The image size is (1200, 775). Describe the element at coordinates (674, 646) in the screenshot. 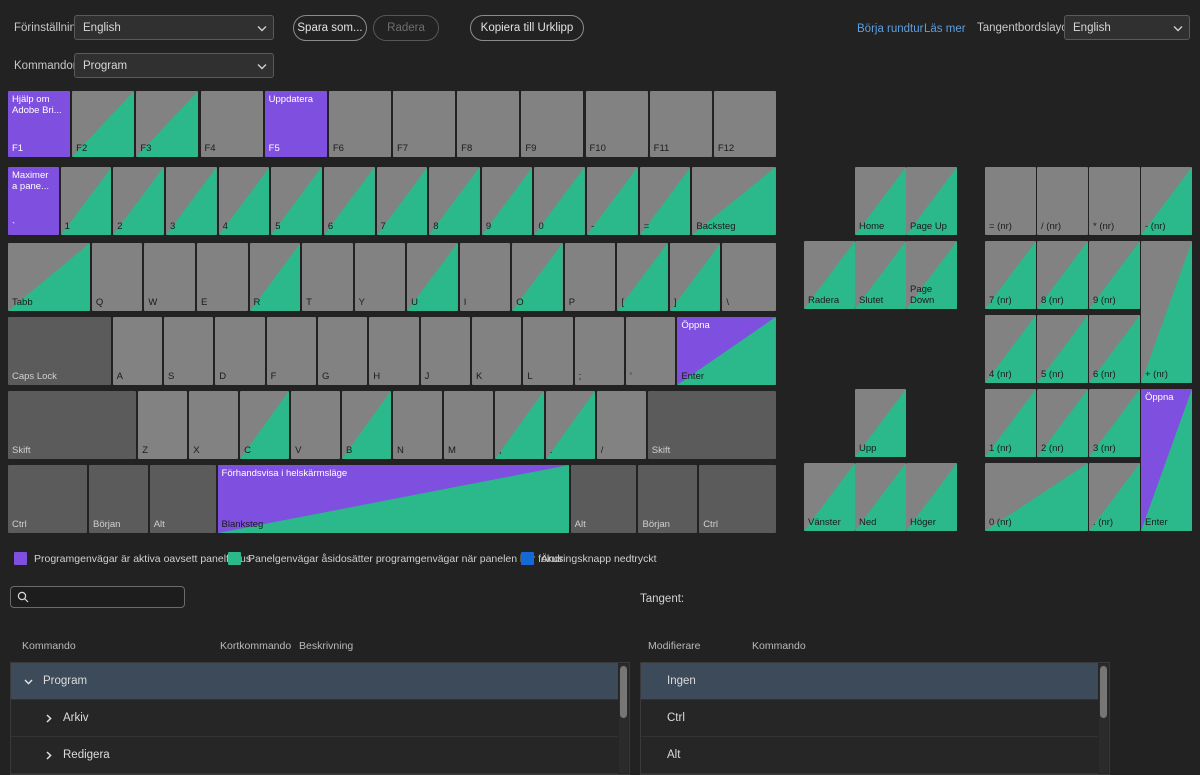

I see `right-col-header: Modifierare` at that location.